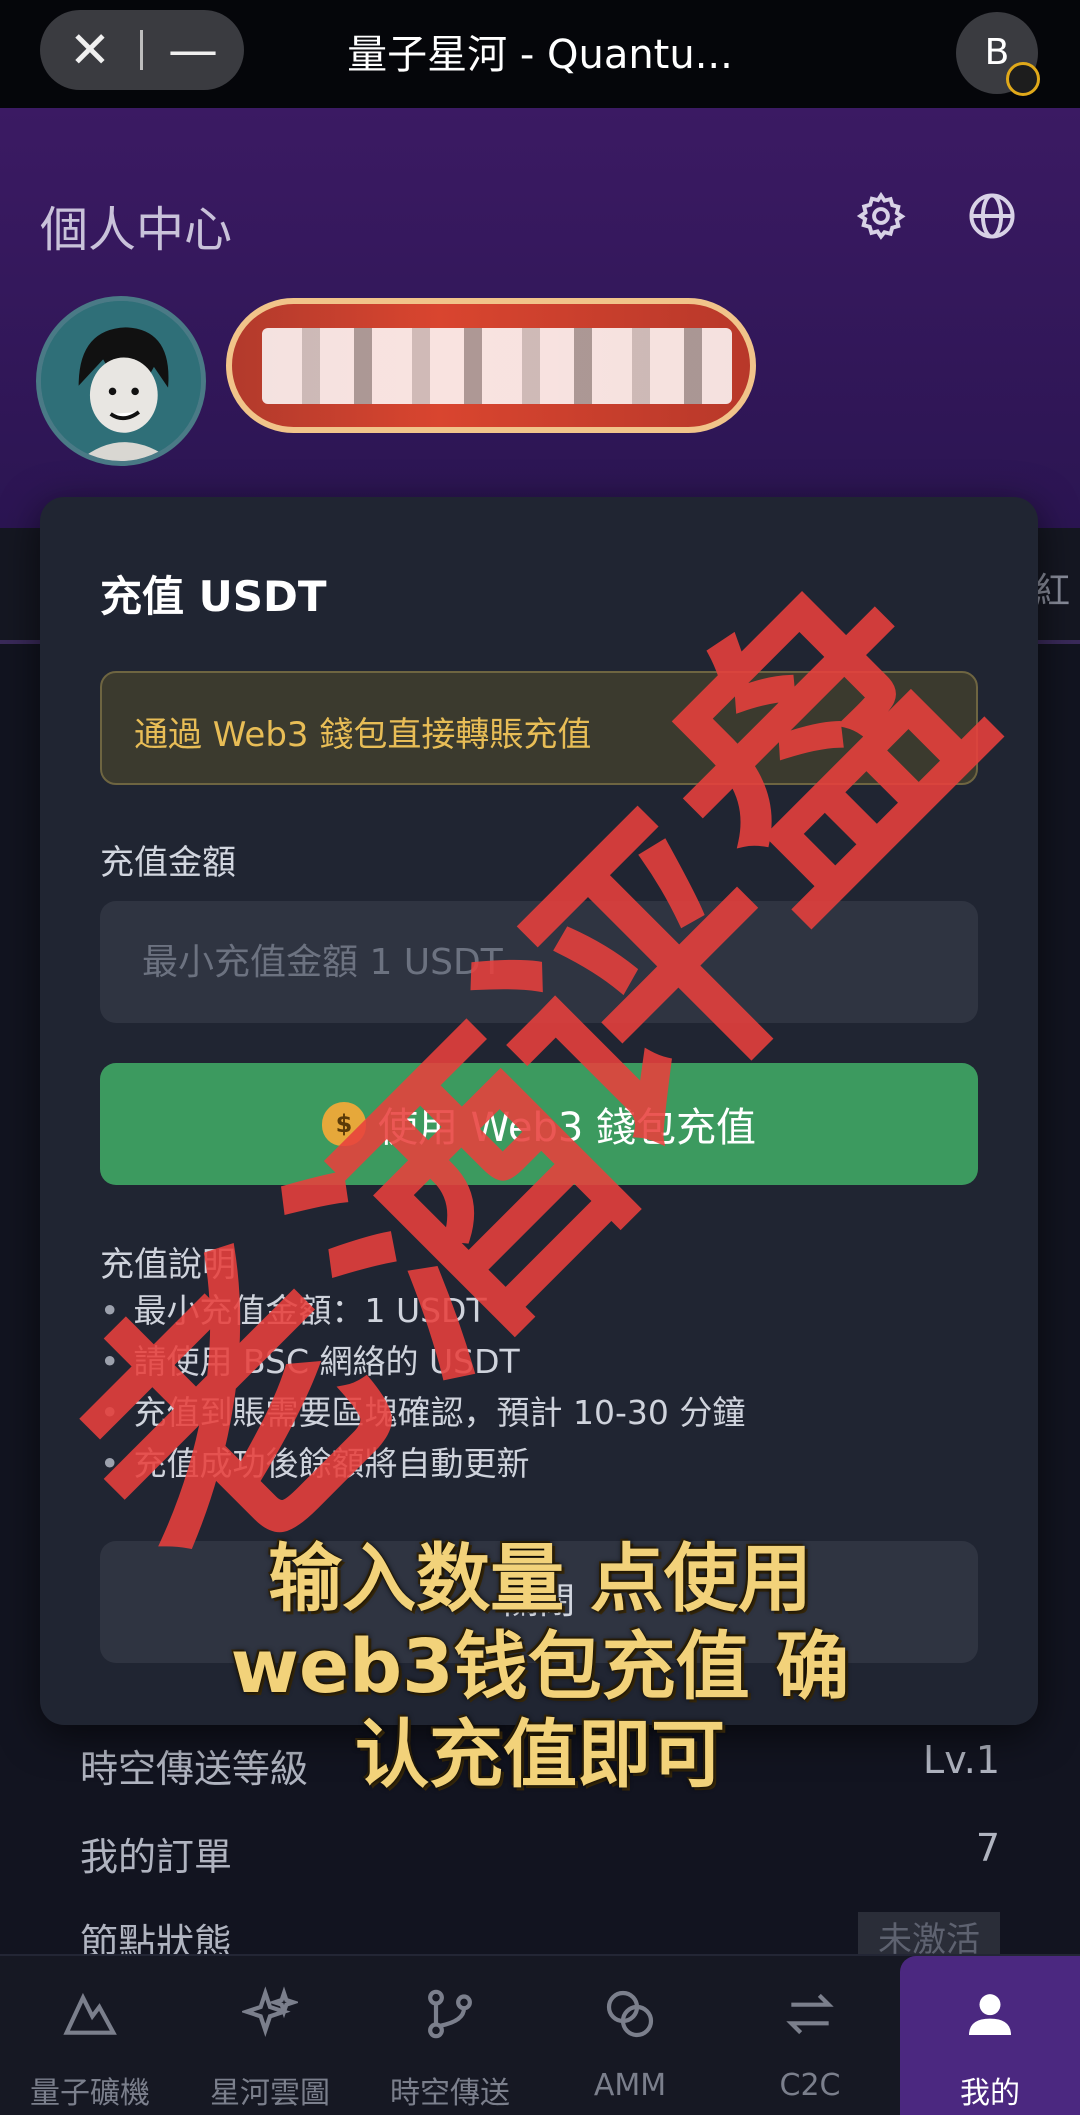 The image size is (1080, 2115). Describe the element at coordinates (193, 50) in the screenshot. I see `minimize-window-button: —` at that location.